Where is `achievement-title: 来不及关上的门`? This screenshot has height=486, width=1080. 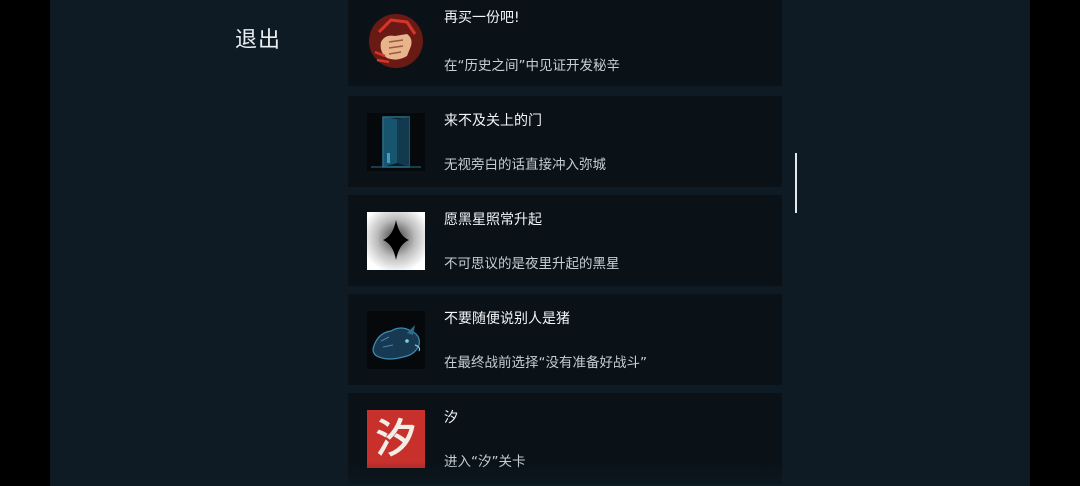 achievement-title: 来不及关上的门 is located at coordinates (493, 121).